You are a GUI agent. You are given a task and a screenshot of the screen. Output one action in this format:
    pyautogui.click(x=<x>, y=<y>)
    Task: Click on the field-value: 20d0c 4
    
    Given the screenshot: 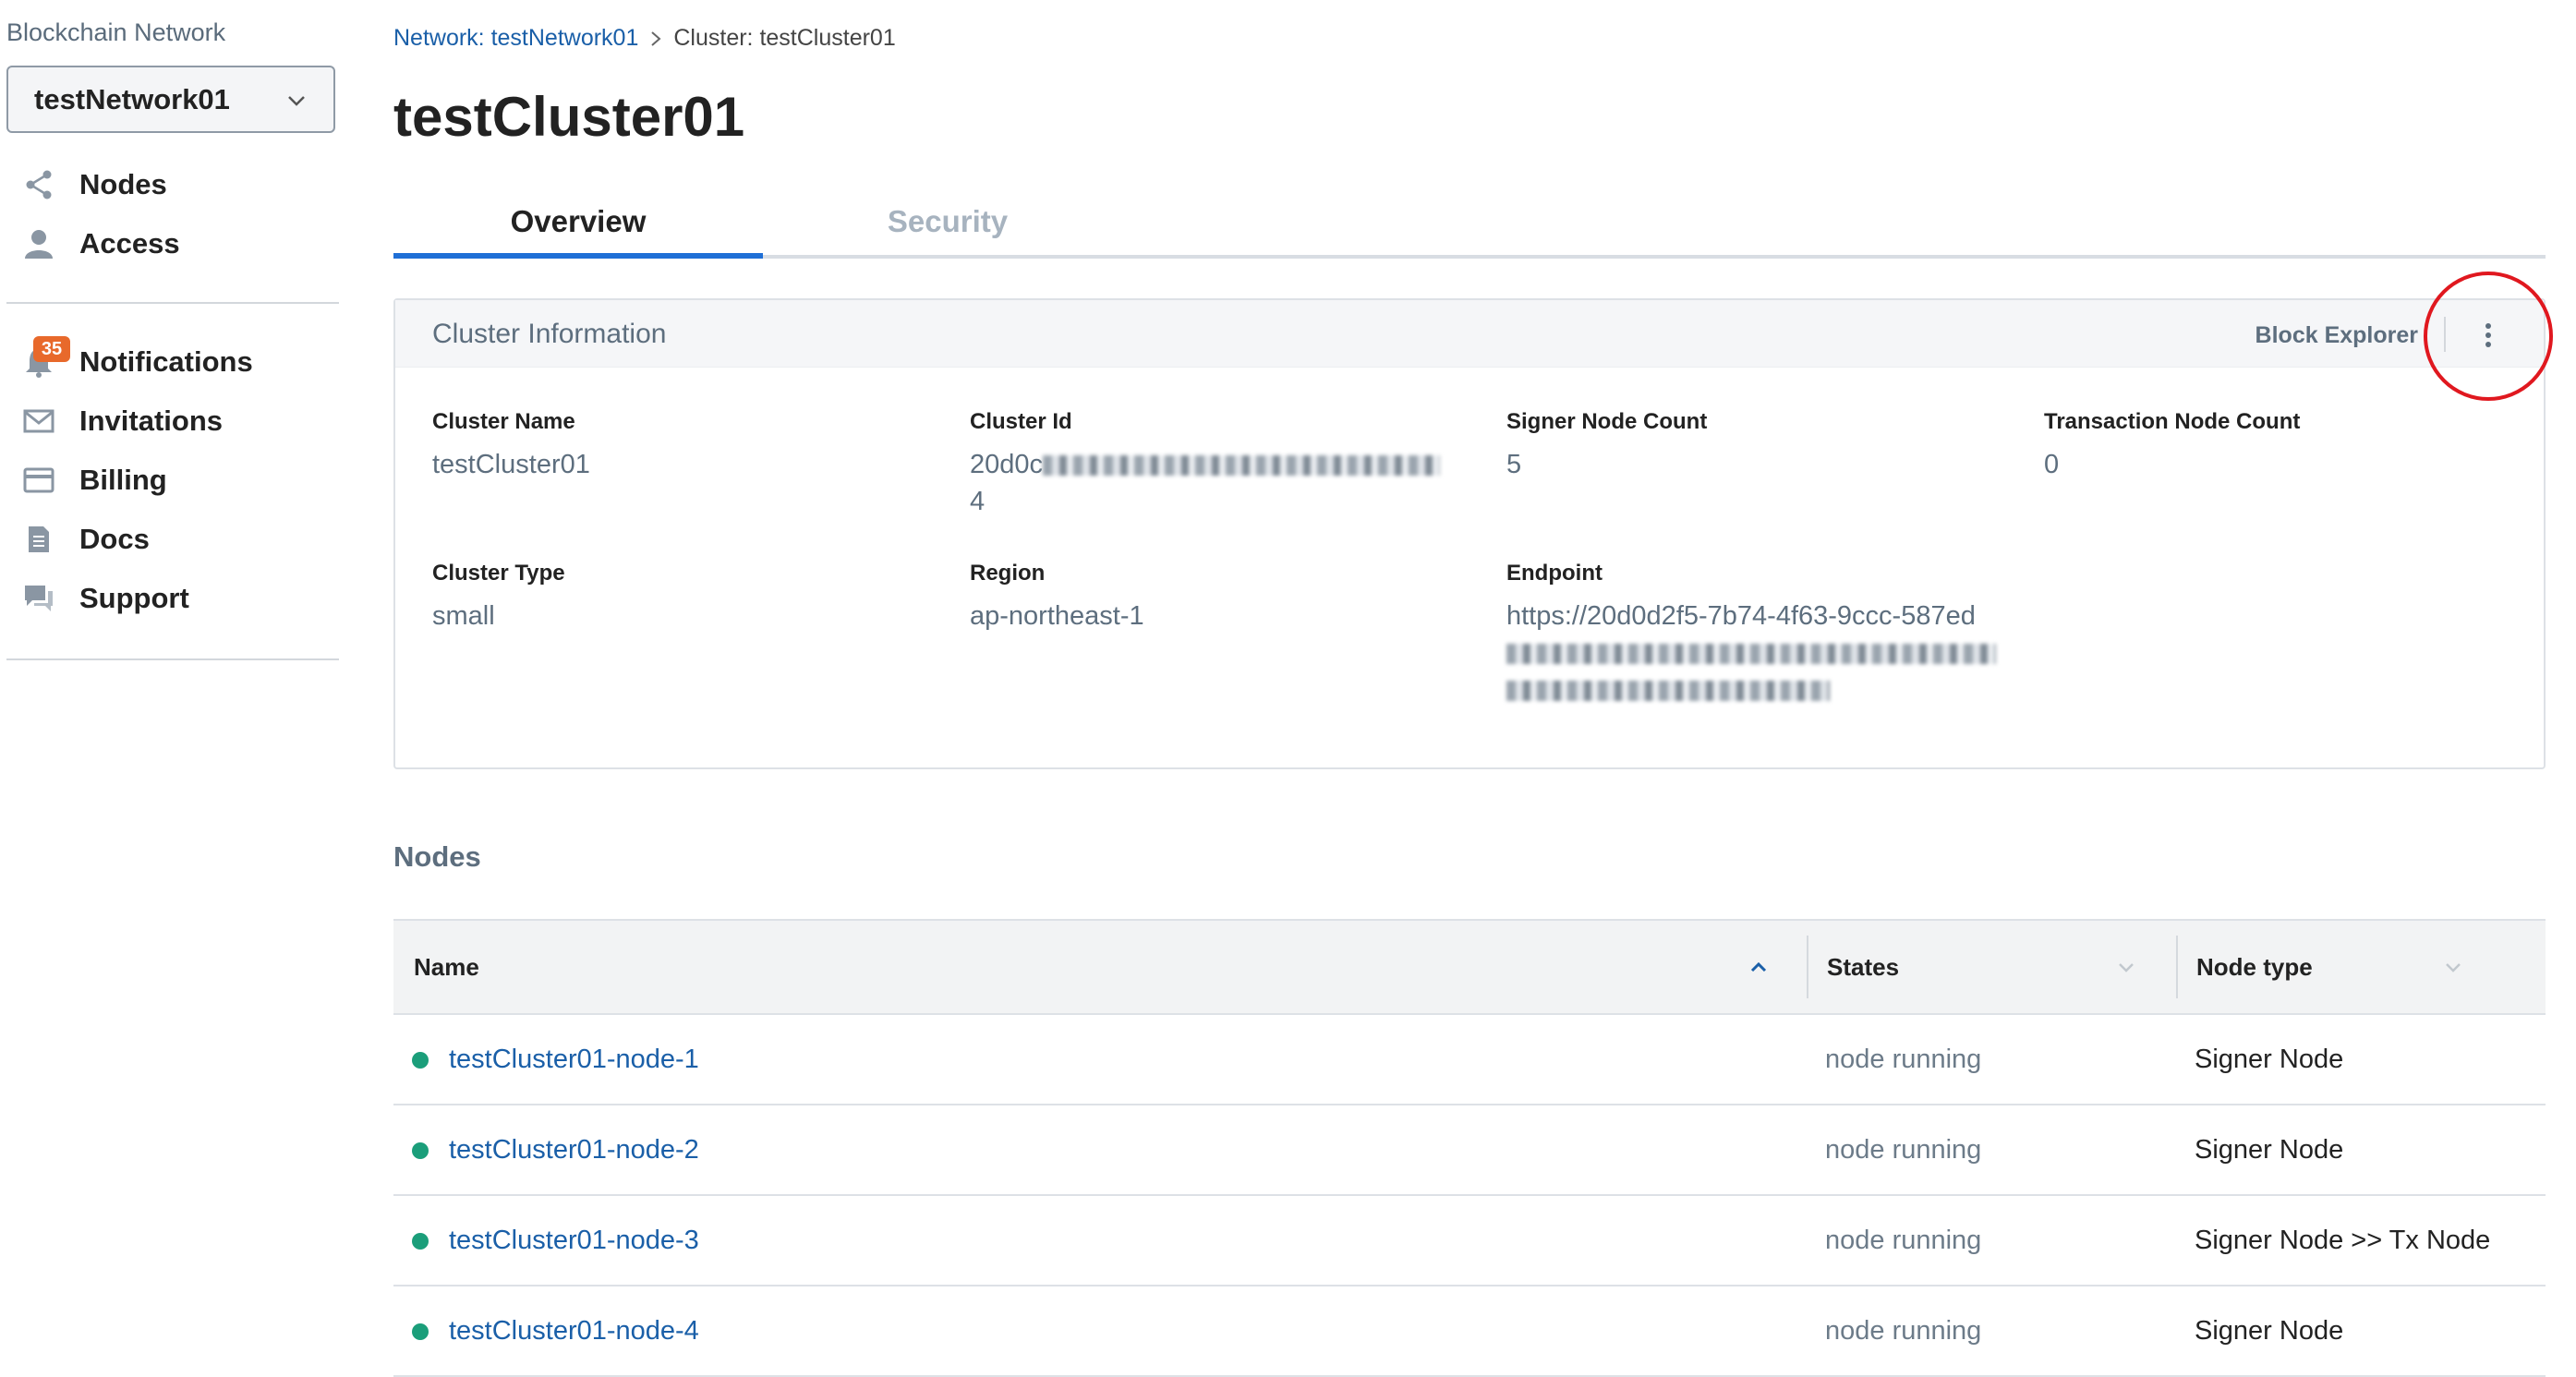 What is the action you would take?
    pyautogui.click(x=1228, y=483)
    